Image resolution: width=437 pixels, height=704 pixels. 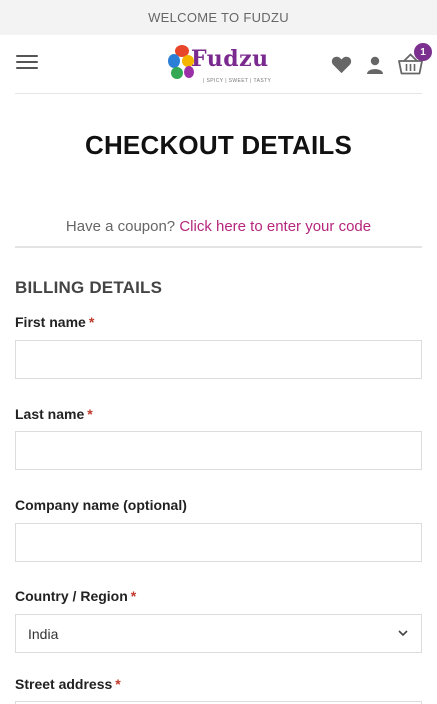 What do you see at coordinates (43, 633) in the screenshot?
I see `country-selected-value: India` at bounding box center [43, 633].